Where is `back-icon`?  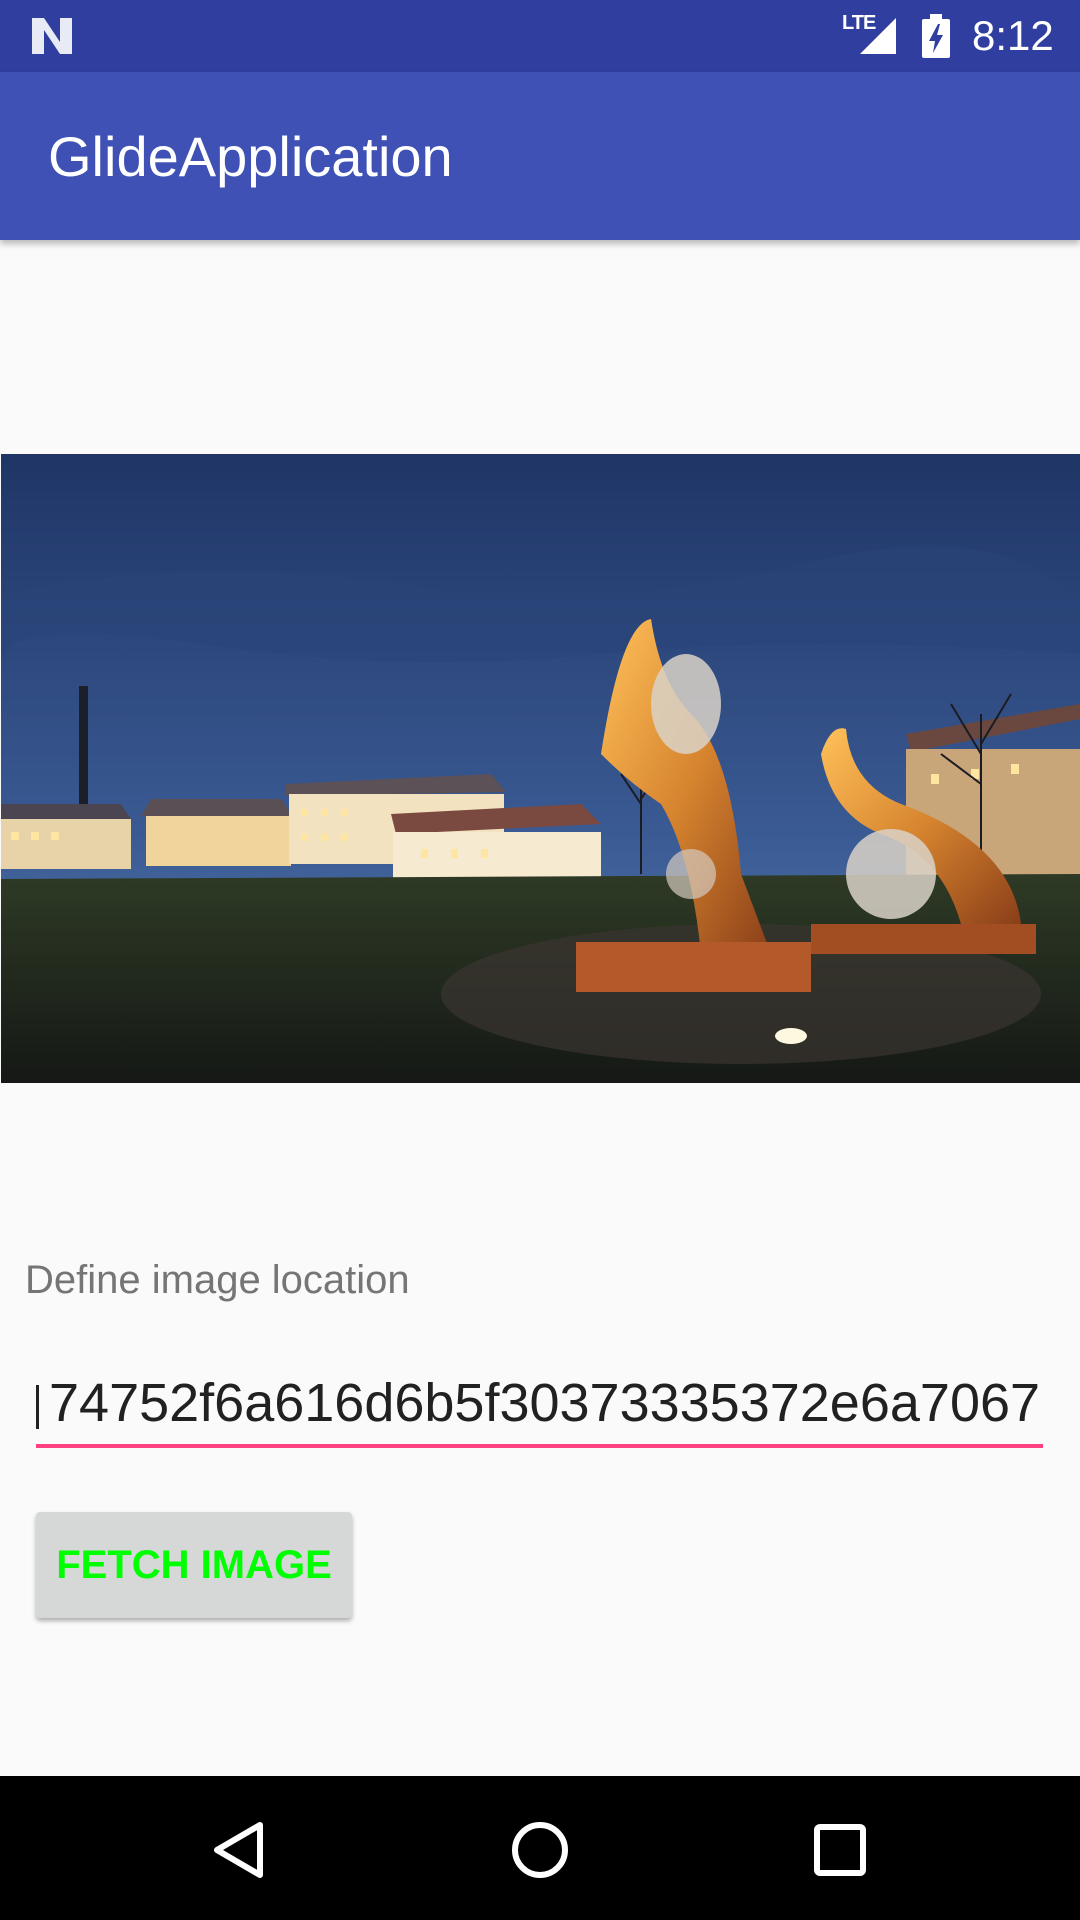 back-icon is located at coordinates (240, 1850).